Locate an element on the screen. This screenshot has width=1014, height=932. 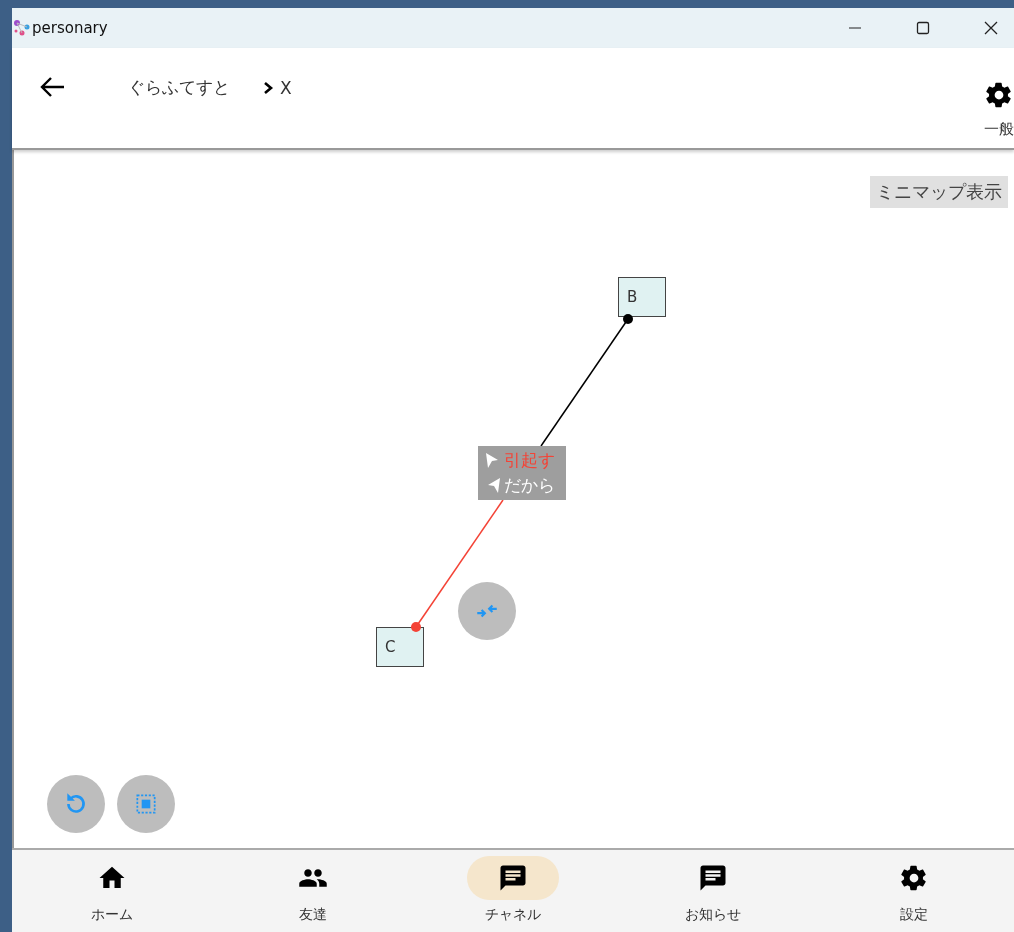
nav-item: お知らせ is located at coordinates (713, 891).